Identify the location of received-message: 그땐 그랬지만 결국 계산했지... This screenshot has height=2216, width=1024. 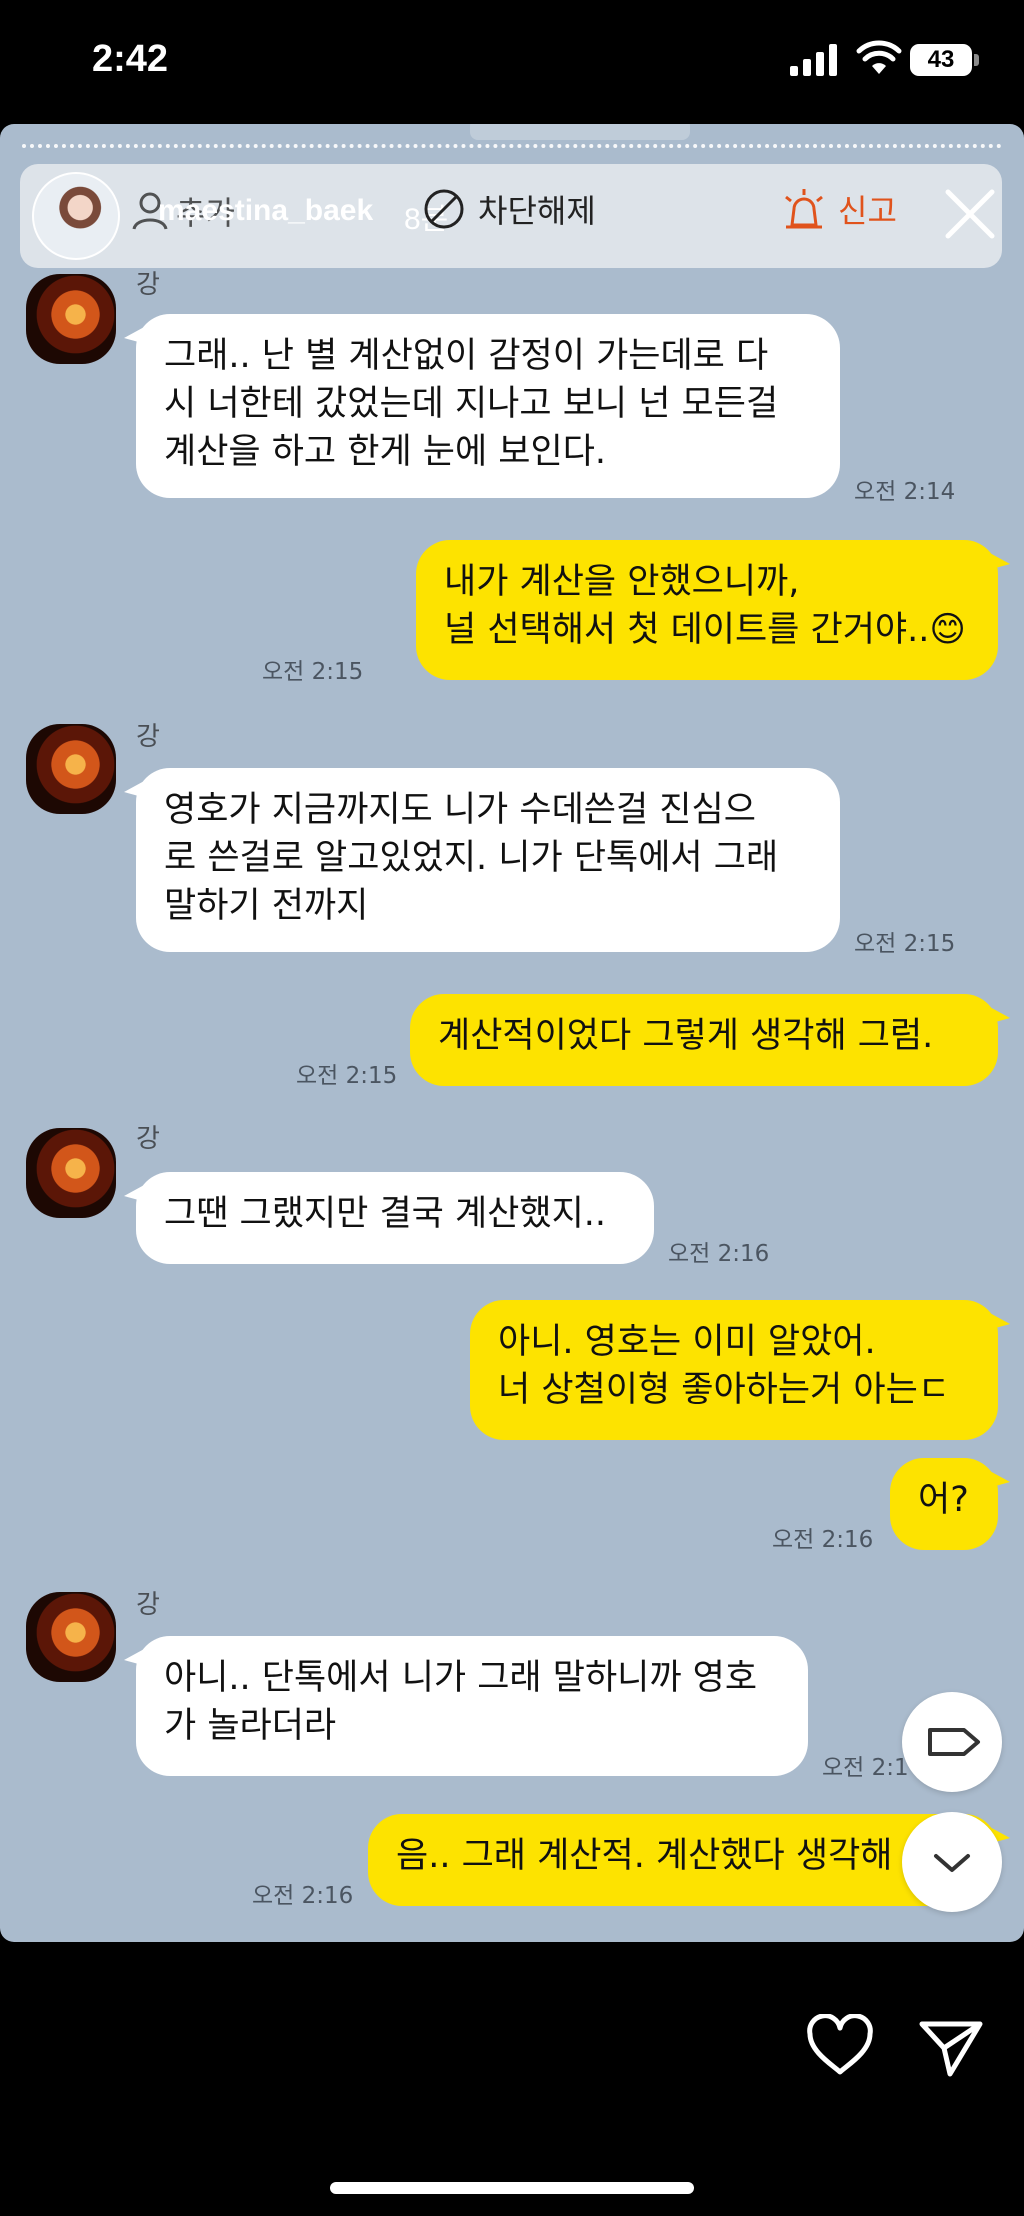
(389, 1218).